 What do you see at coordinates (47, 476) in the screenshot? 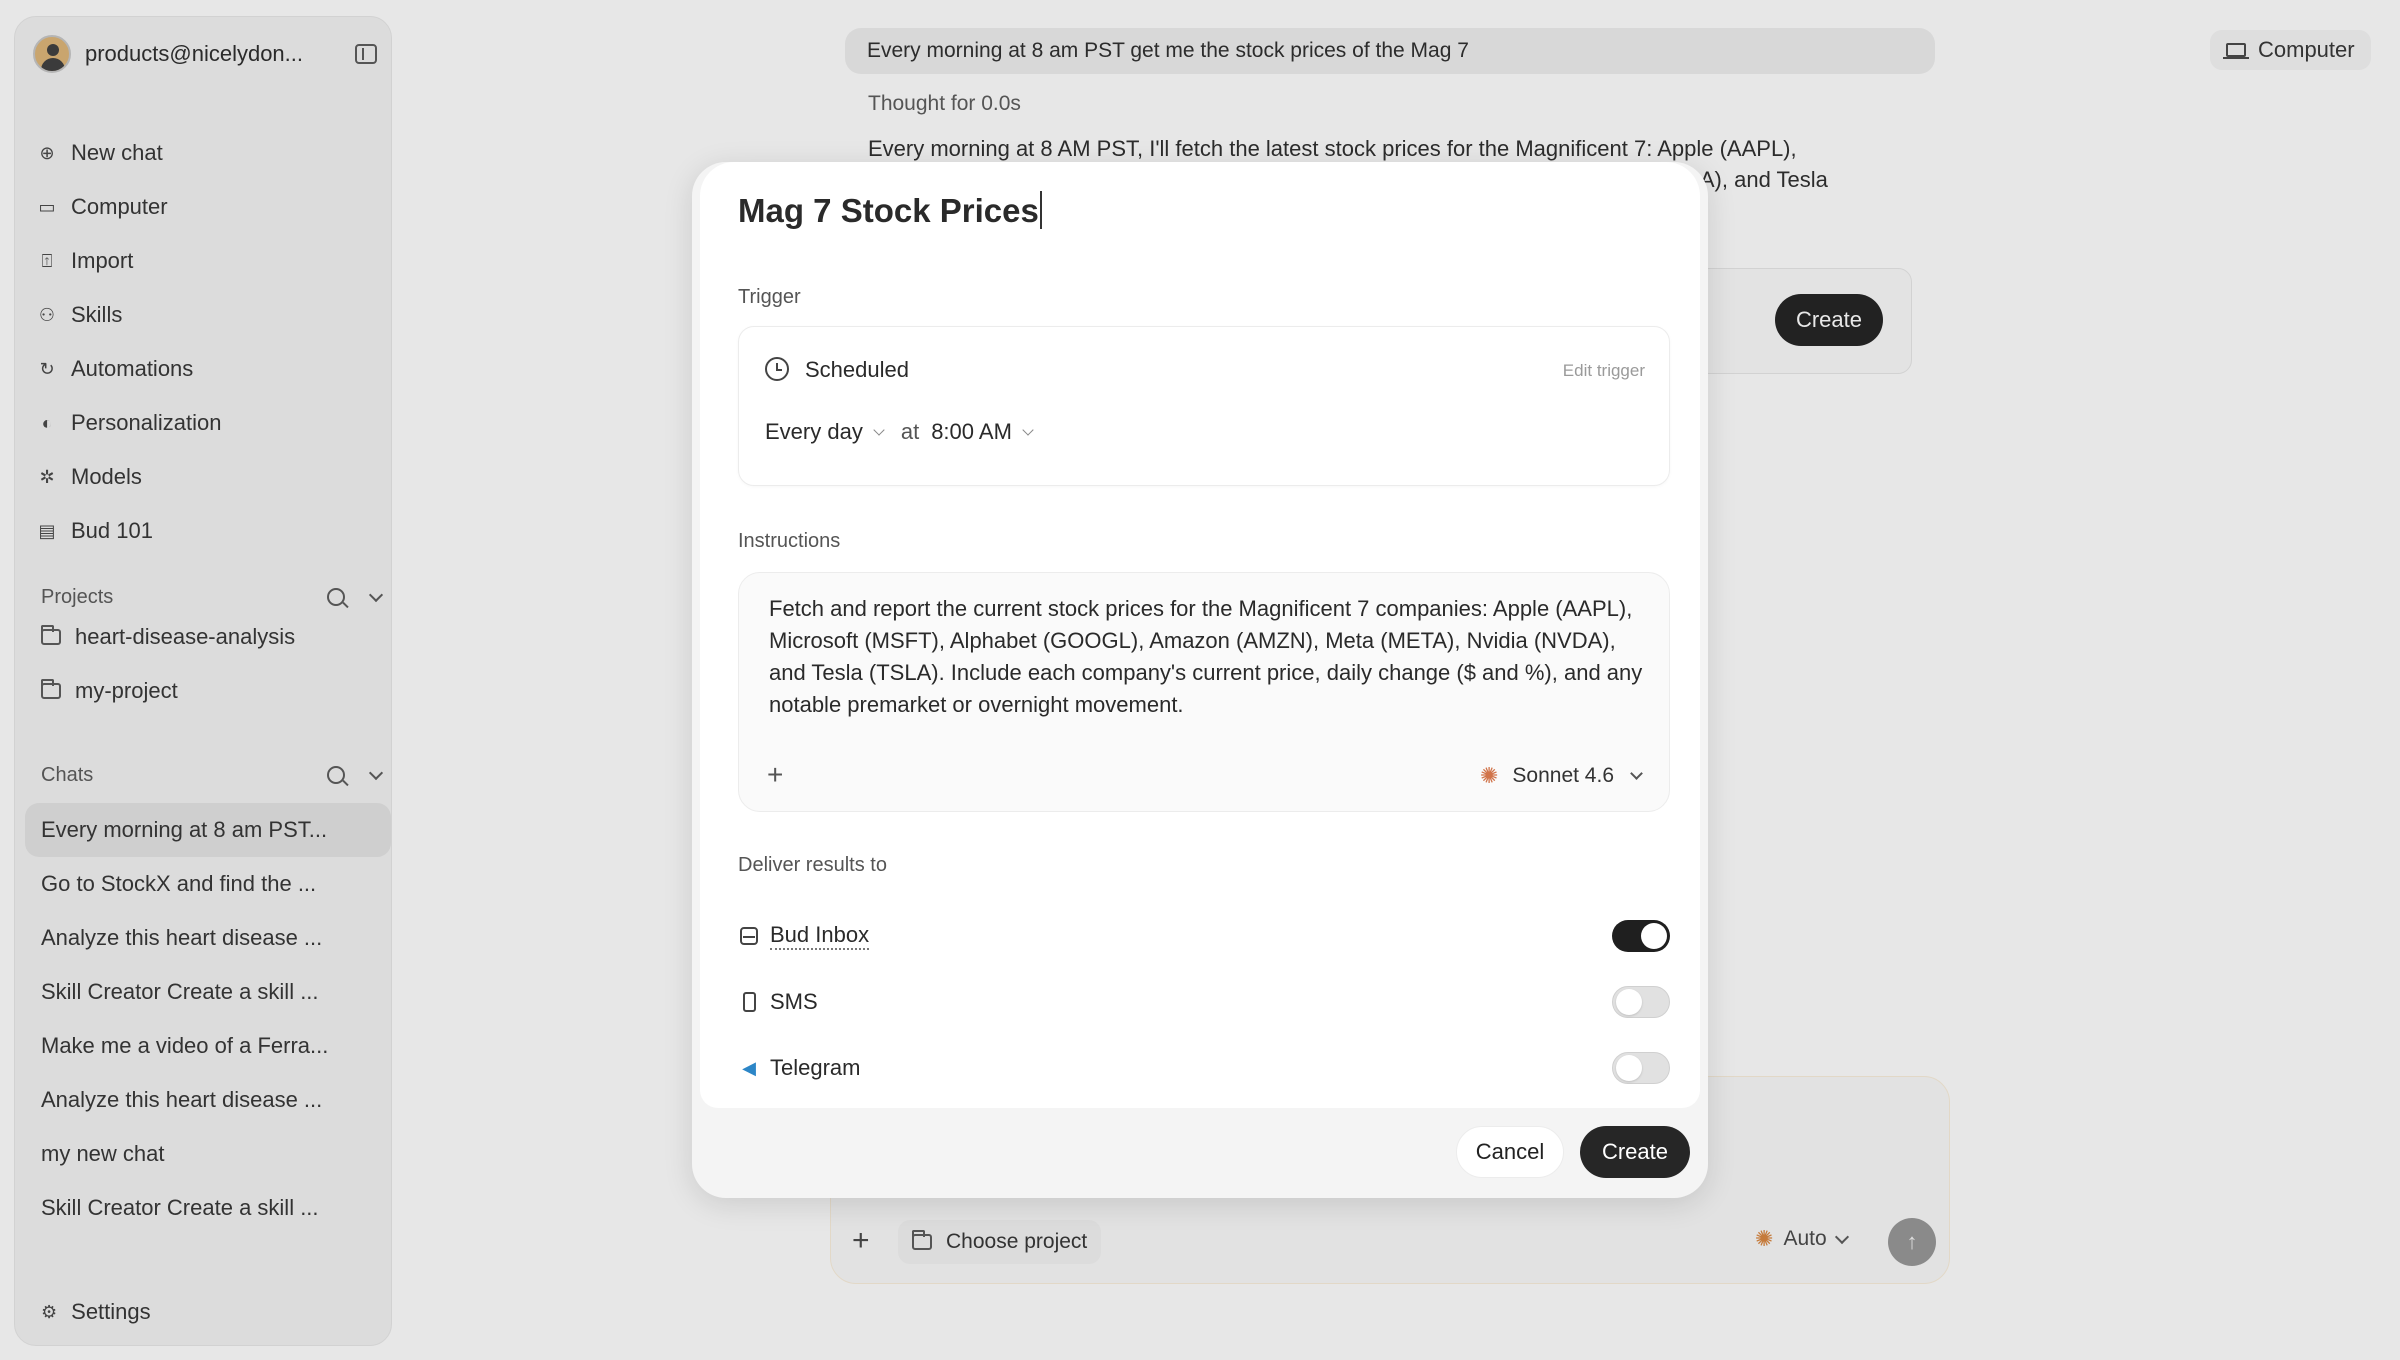
I see `models-icon: ✲` at bounding box center [47, 476].